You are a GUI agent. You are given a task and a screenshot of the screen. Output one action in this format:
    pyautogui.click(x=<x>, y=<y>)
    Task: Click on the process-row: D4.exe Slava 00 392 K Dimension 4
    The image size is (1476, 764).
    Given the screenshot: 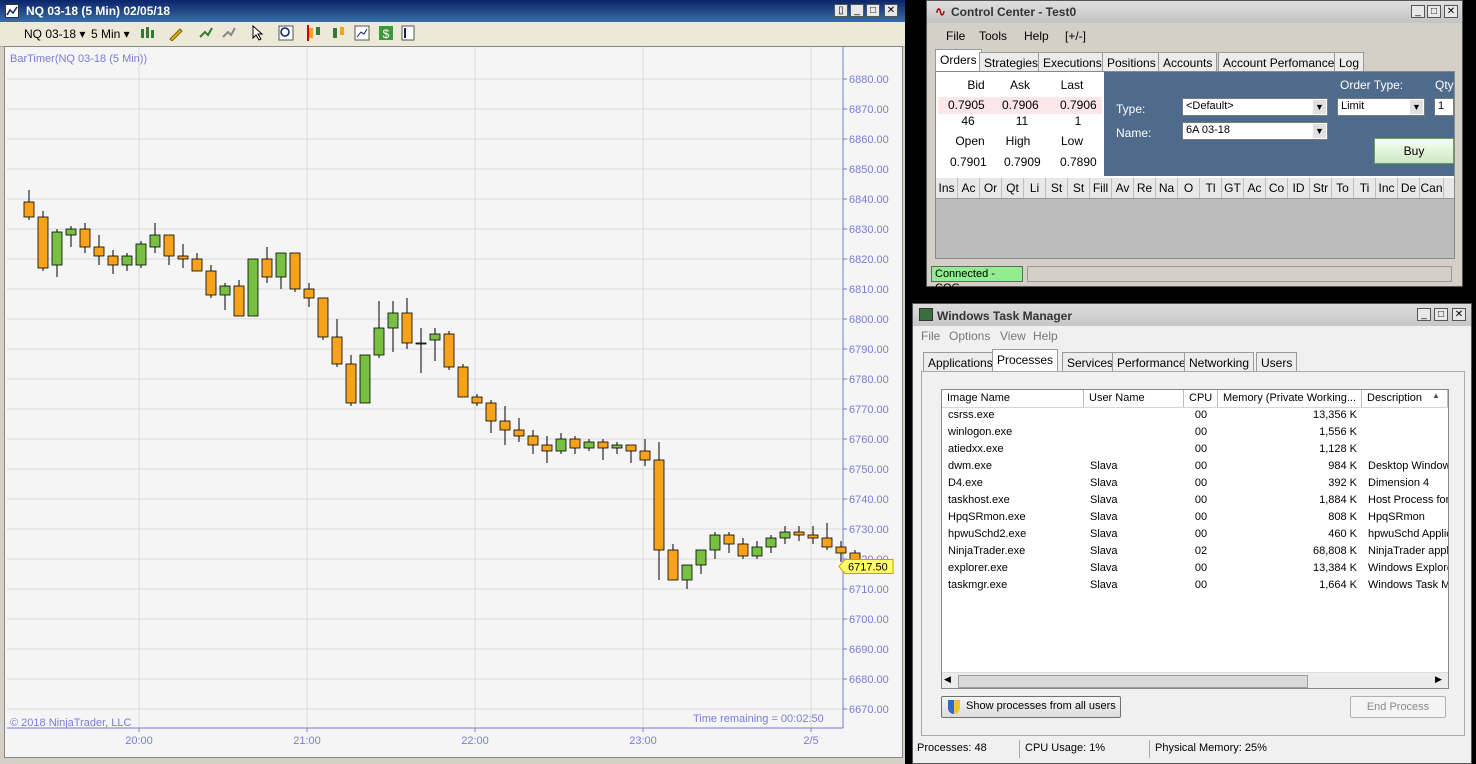 What is the action you would take?
    pyautogui.click(x=1195, y=483)
    